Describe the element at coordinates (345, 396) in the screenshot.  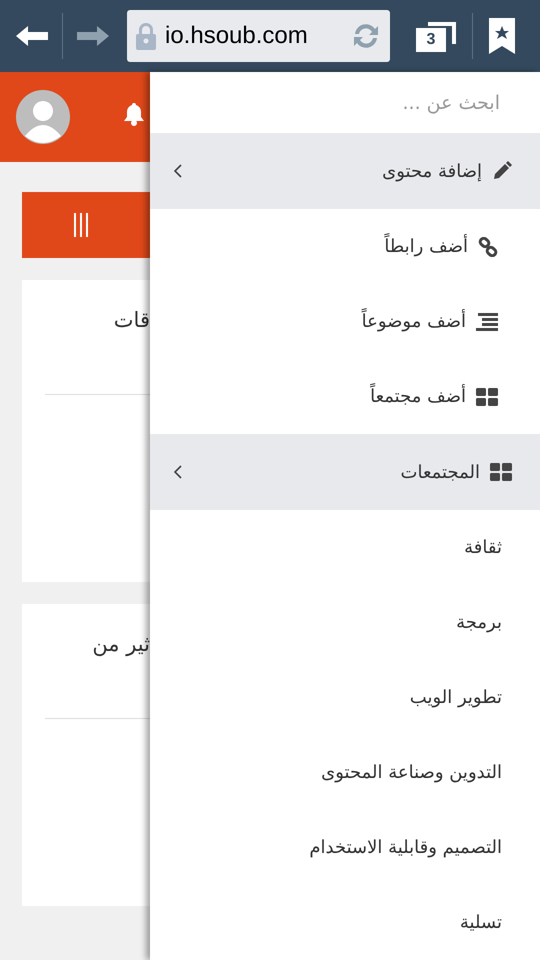
I see `menu-item: أضف مجتمعاً` at that location.